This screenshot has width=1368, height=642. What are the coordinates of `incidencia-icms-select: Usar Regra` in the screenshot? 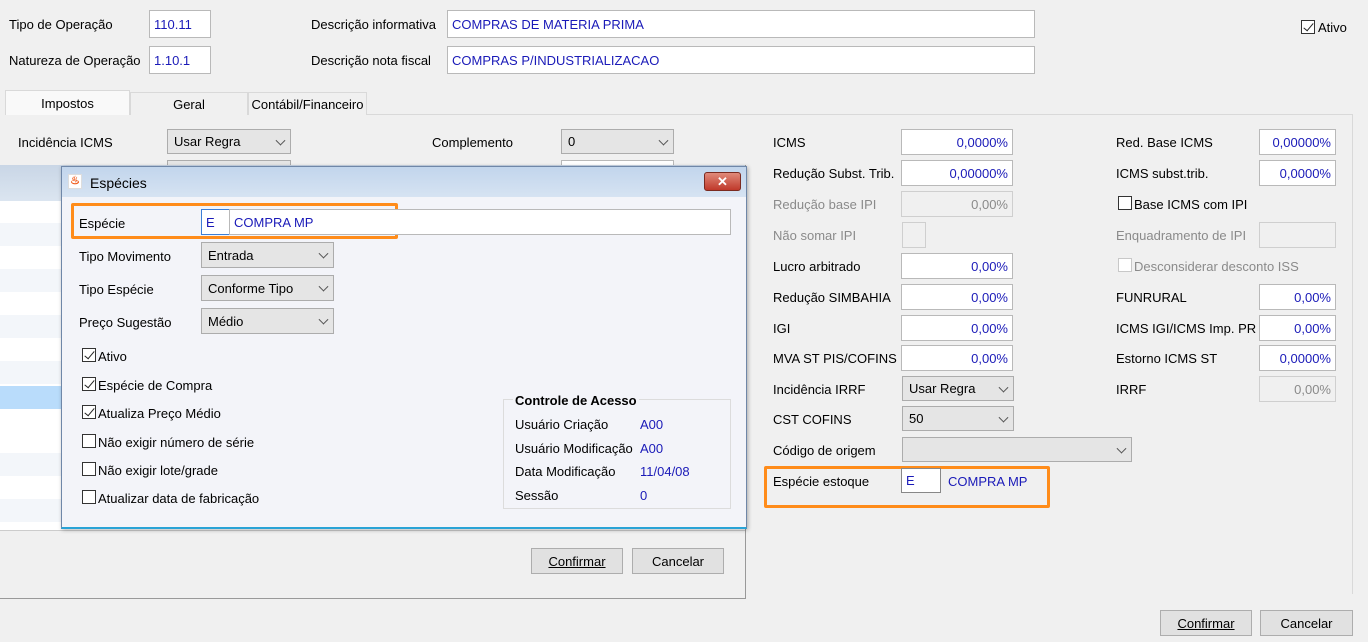 It's located at (229, 141).